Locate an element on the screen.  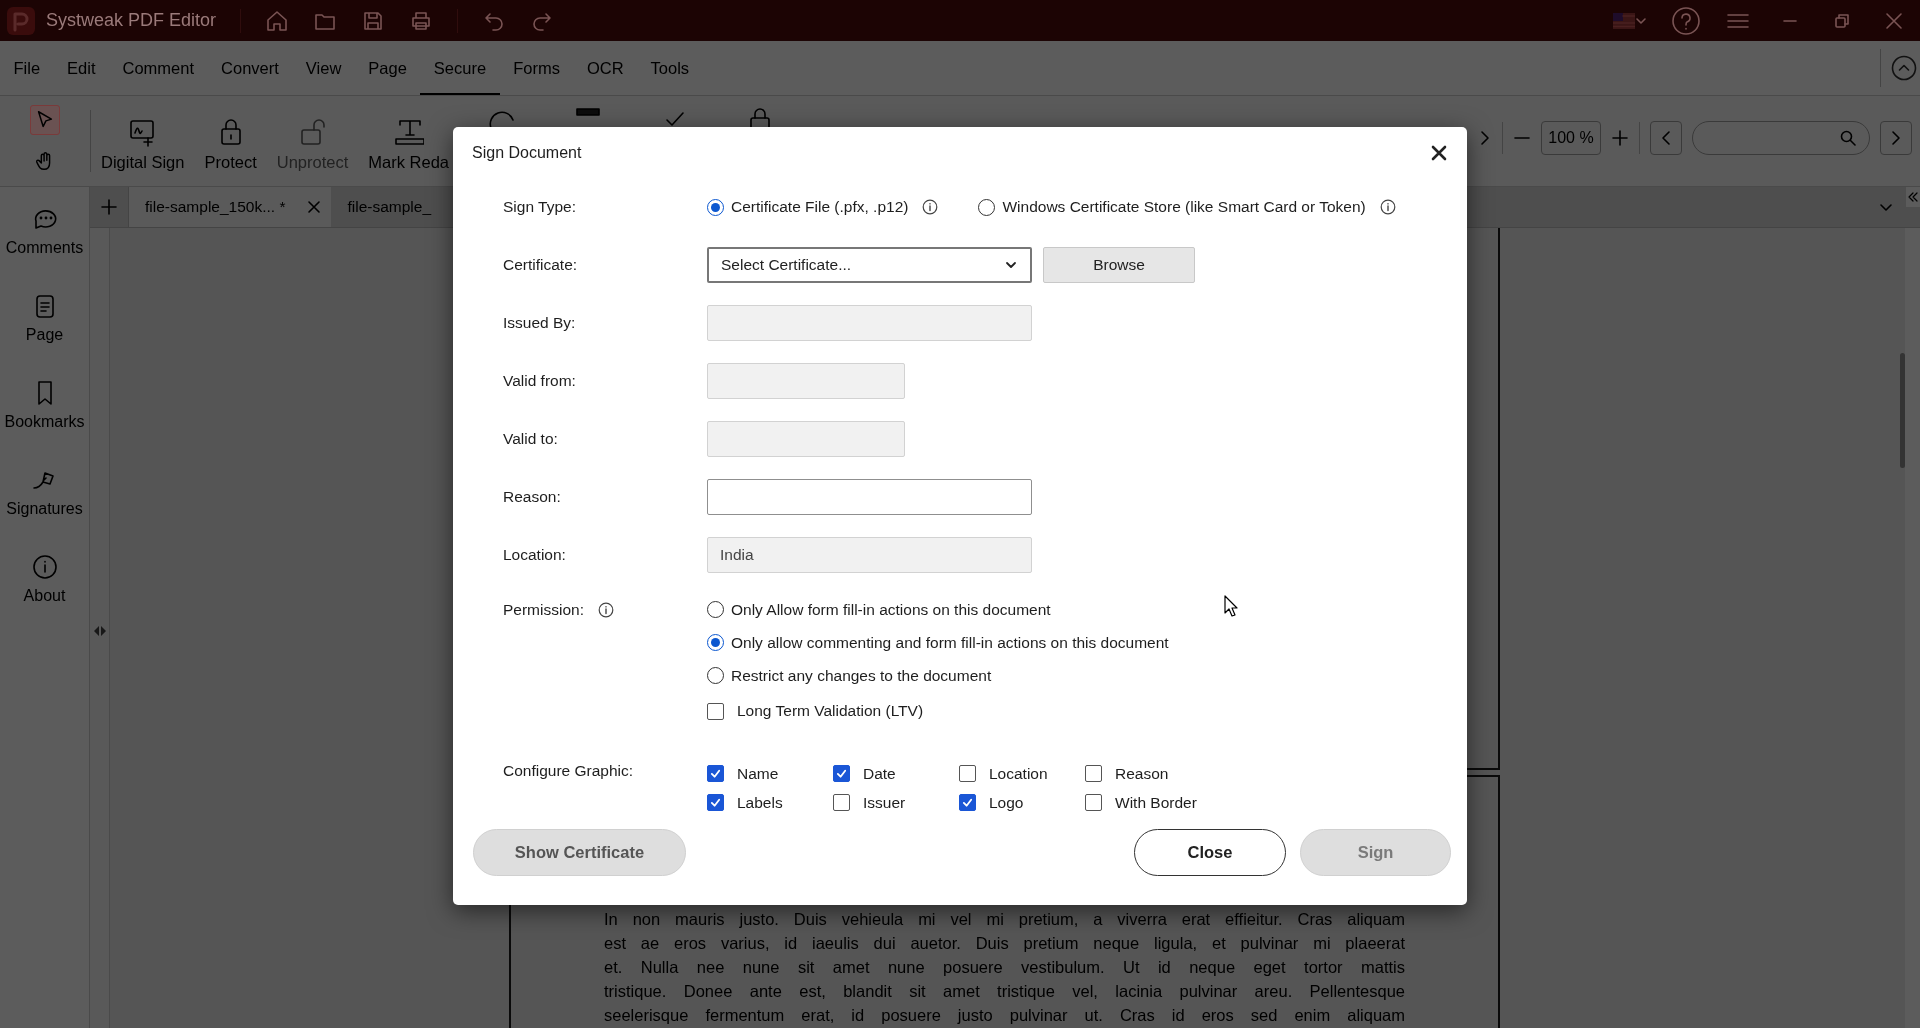
toolbar-button: Protect is located at coordinates (230, 141).